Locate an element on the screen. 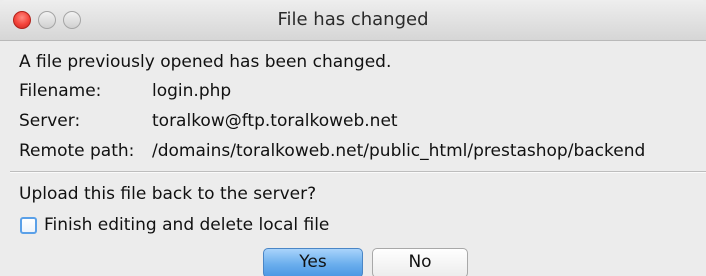  server-label: Server: is located at coordinates (50, 121).